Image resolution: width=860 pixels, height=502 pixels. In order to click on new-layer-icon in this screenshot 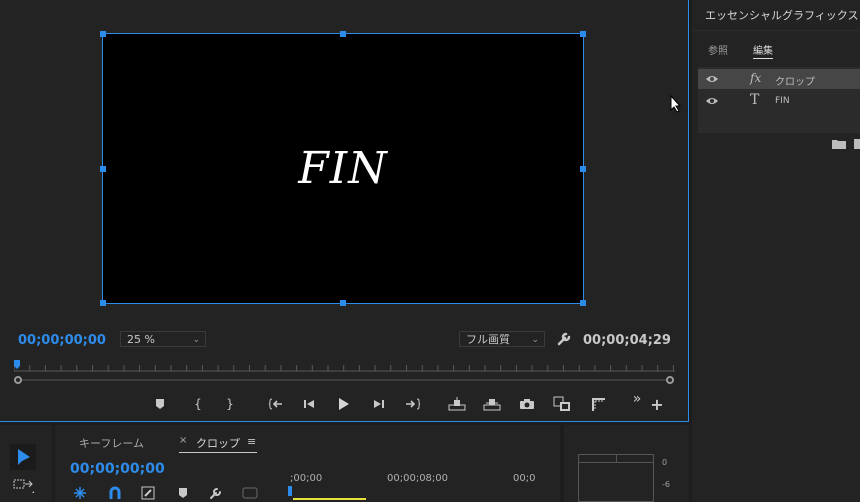, I will do `click(857, 144)`.